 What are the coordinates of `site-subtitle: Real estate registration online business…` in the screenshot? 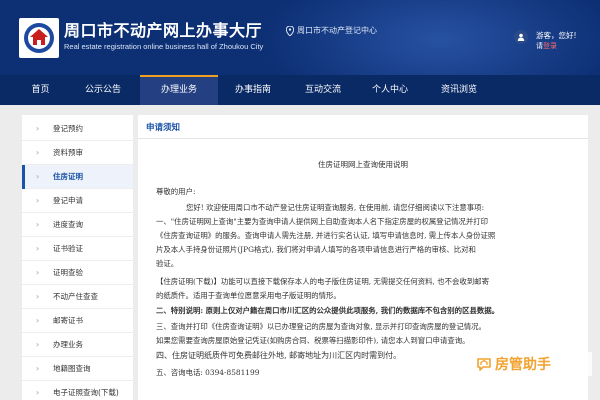 It's located at (164, 46).